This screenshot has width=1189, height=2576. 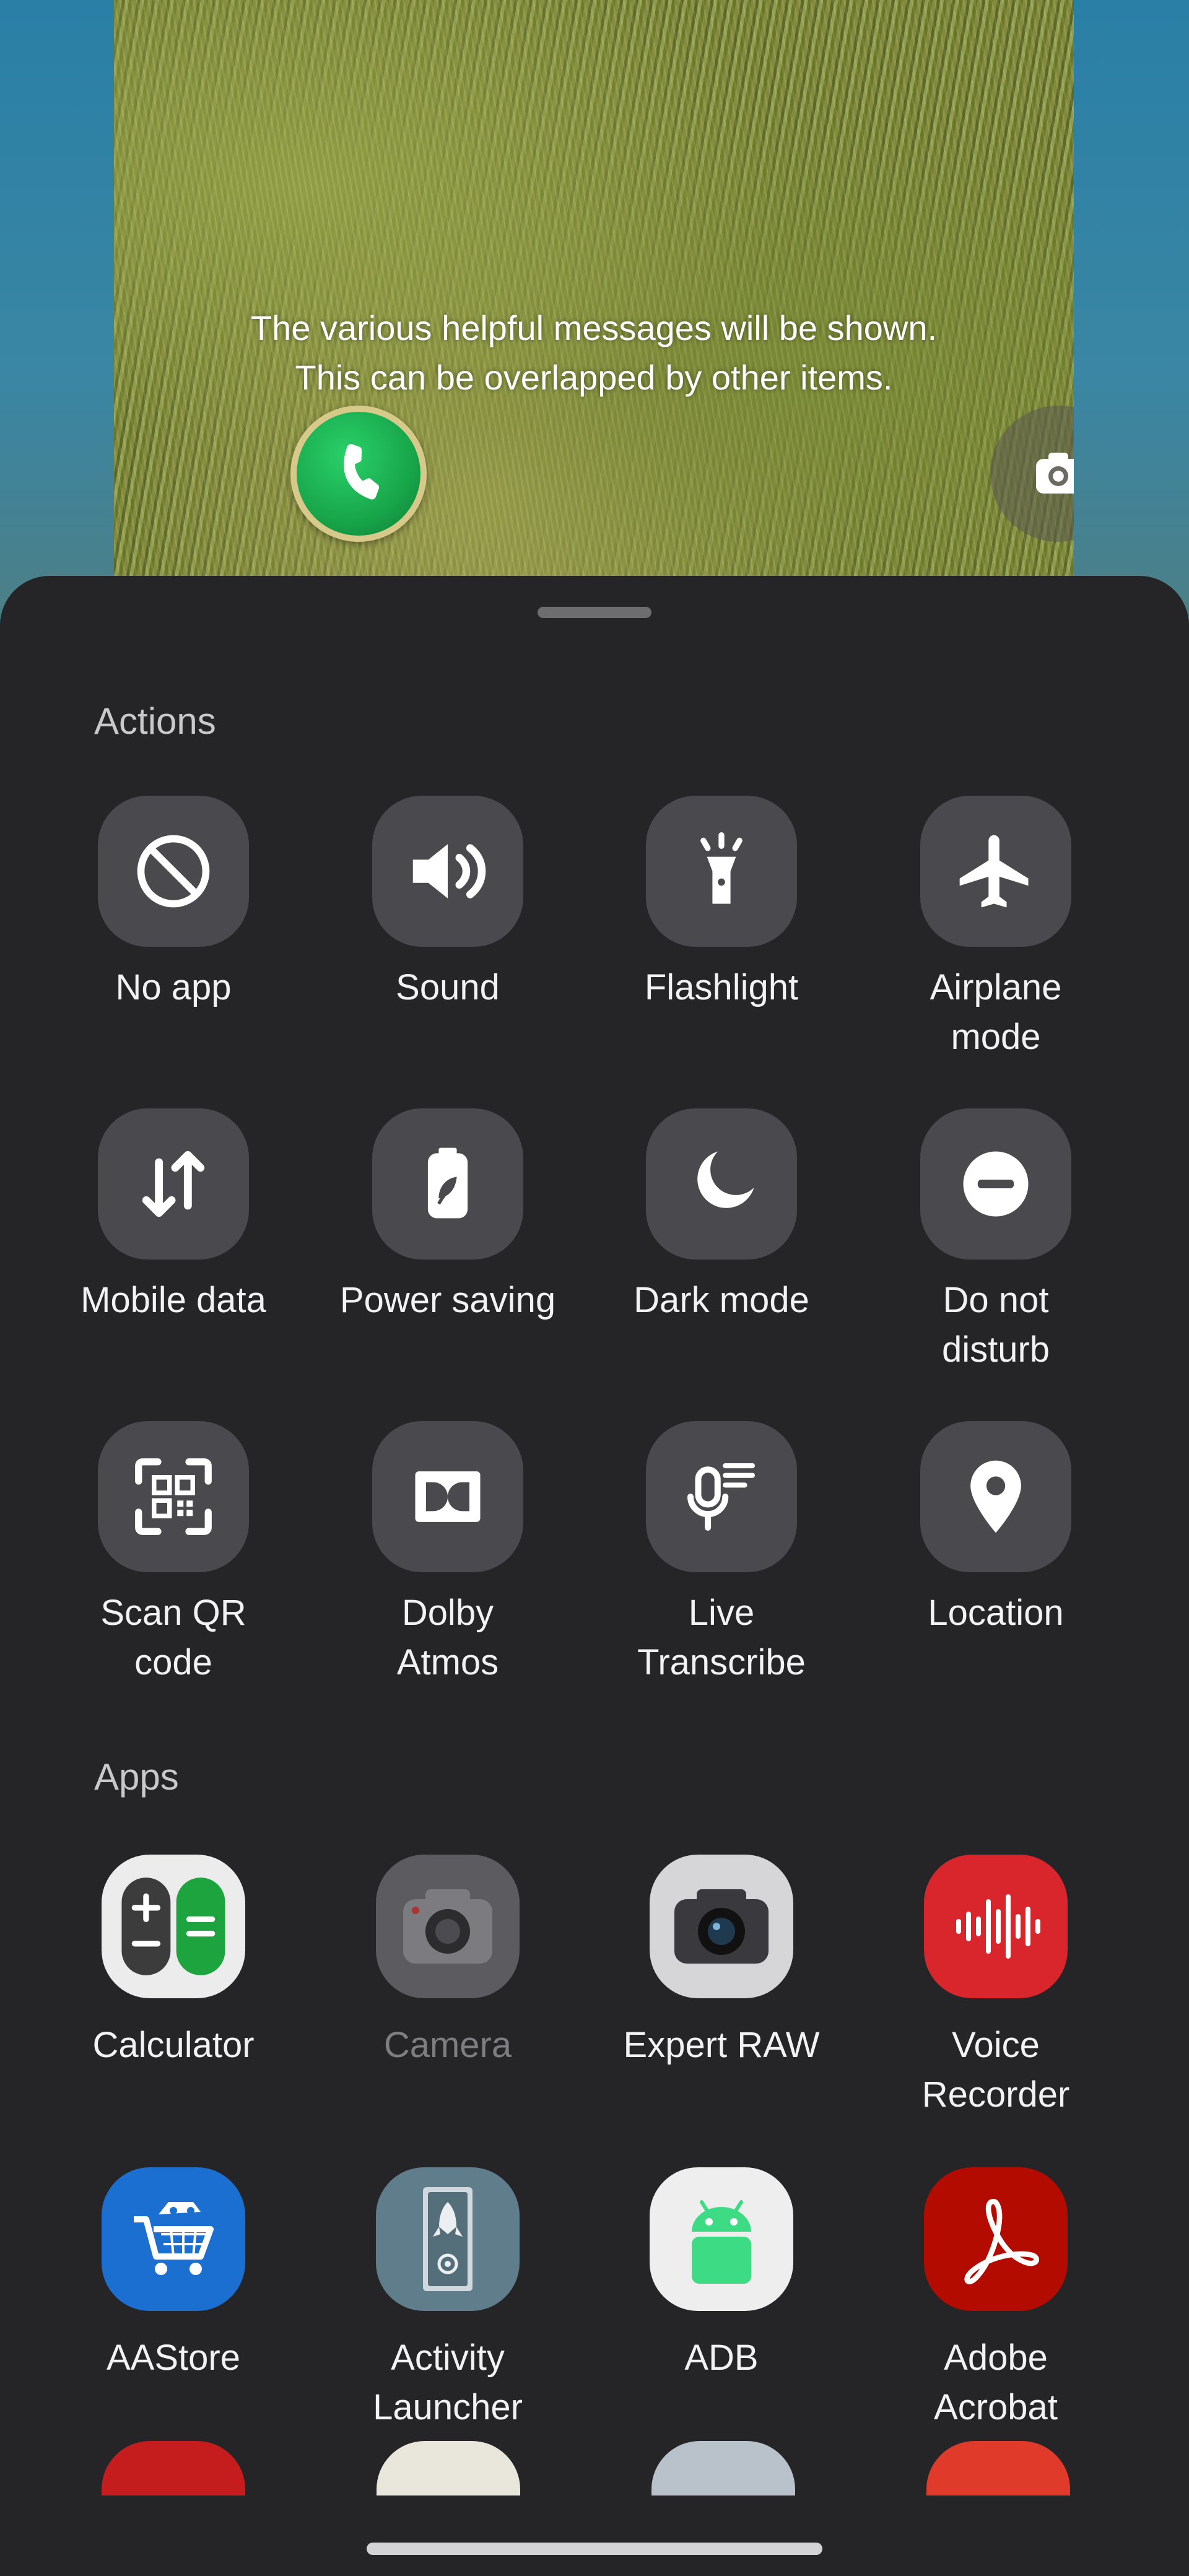 What do you see at coordinates (594, 2549) in the screenshot?
I see `gesture-navigation-bar` at bounding box center [594, 2549].